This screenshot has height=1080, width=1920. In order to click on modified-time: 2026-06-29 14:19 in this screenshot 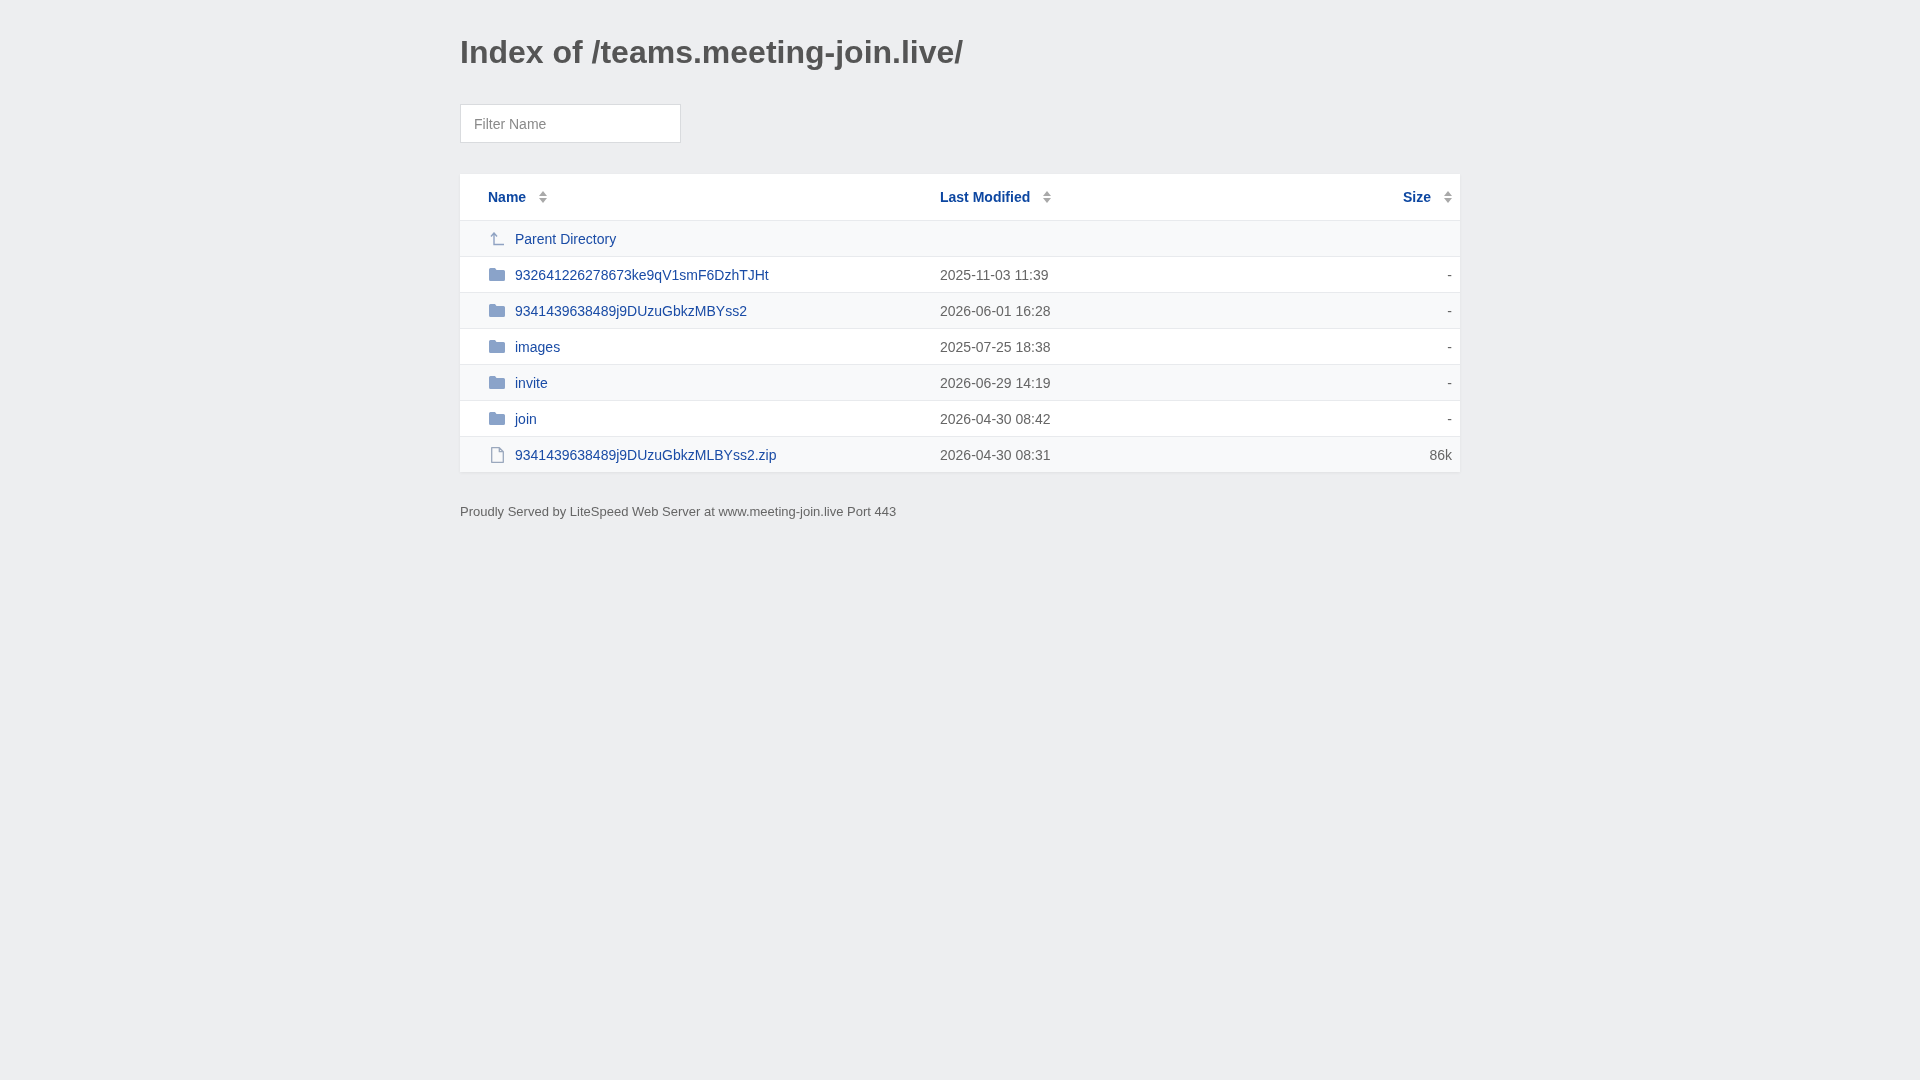, I will do `click(995, 382)`.